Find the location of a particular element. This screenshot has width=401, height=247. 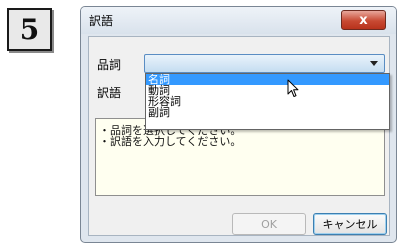

part-of-speech-dropdown-list: 名詞 動詞 形容詞 副詞 is located at coordinates (267, 101).